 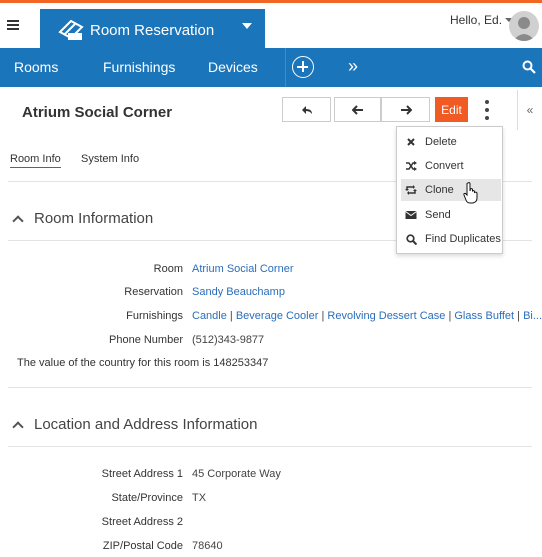 I want to click on top-bar: Room Reservation Hello, Ed., so click(x=271, y=27).